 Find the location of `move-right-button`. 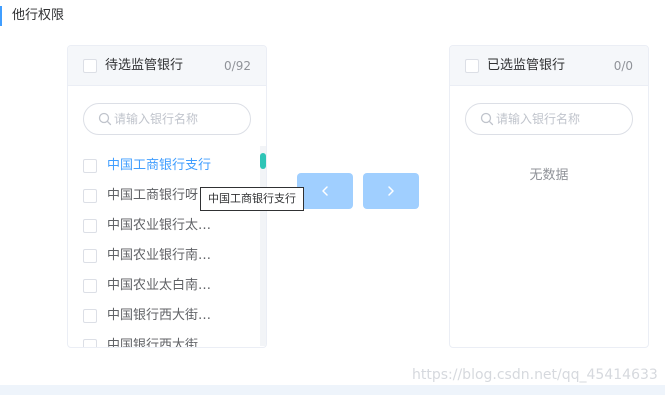

move-right-button is located at coordinates (391, 191).